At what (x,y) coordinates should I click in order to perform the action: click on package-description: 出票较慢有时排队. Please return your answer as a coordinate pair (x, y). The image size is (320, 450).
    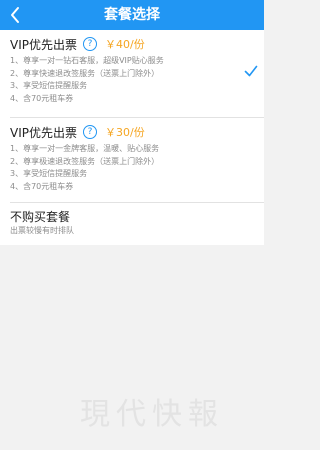
    Looking at the image, I should click on (42, 230).